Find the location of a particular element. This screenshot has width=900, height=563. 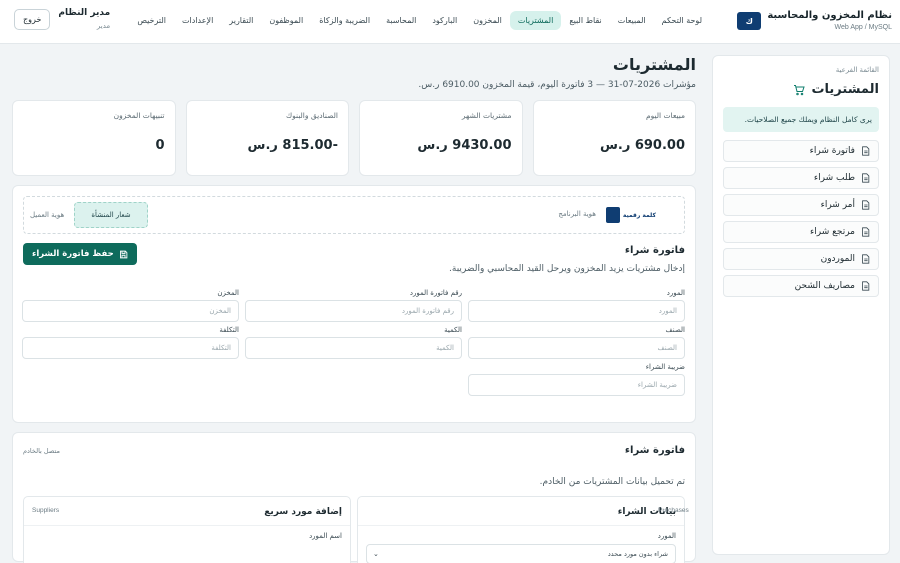

program-logo: كلمة رقمية is located at coordinates (629, 215).